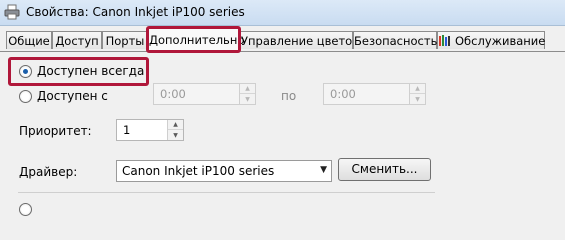 The width and height of the screenshot is (565, 240). What do you see at coordinates (417, 99) in the screenshot?
I see `to-time-down-icon: ▼` at bounding box center [417, 99].